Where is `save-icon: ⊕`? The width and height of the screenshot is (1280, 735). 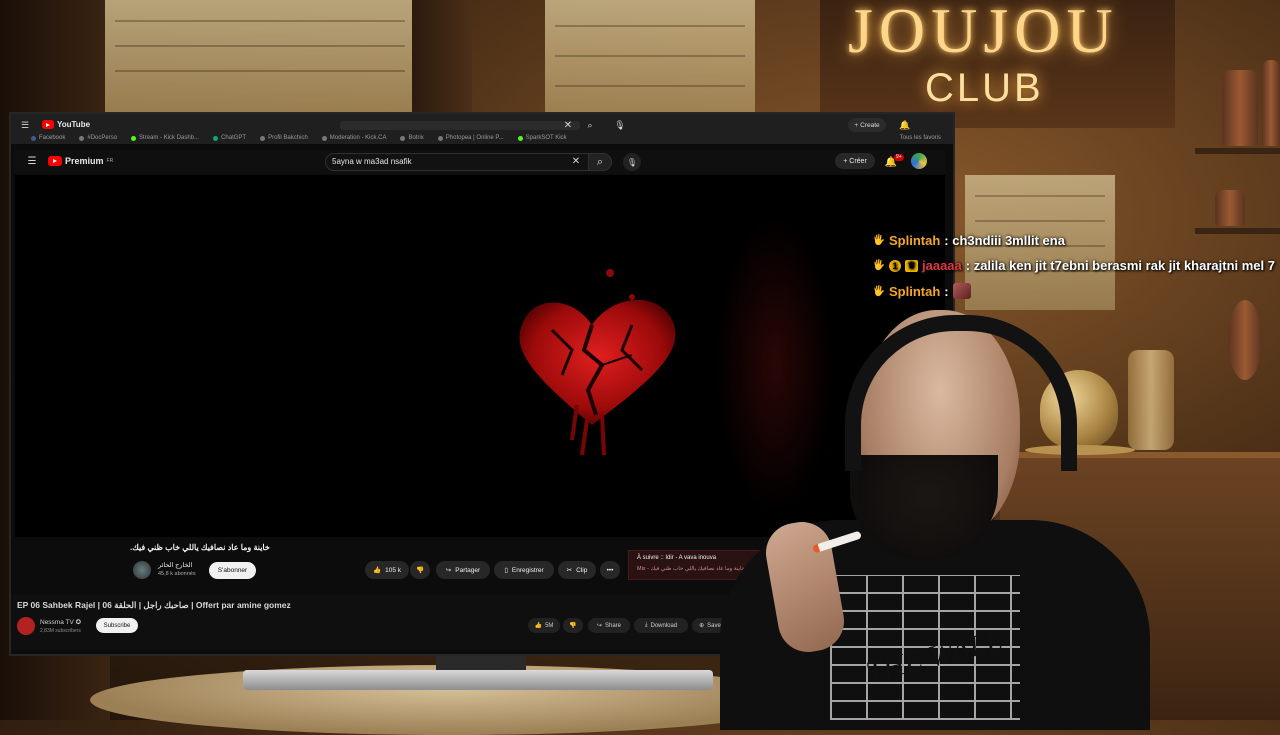 save-icon: ⊕ is located at coordinates (702, 626).